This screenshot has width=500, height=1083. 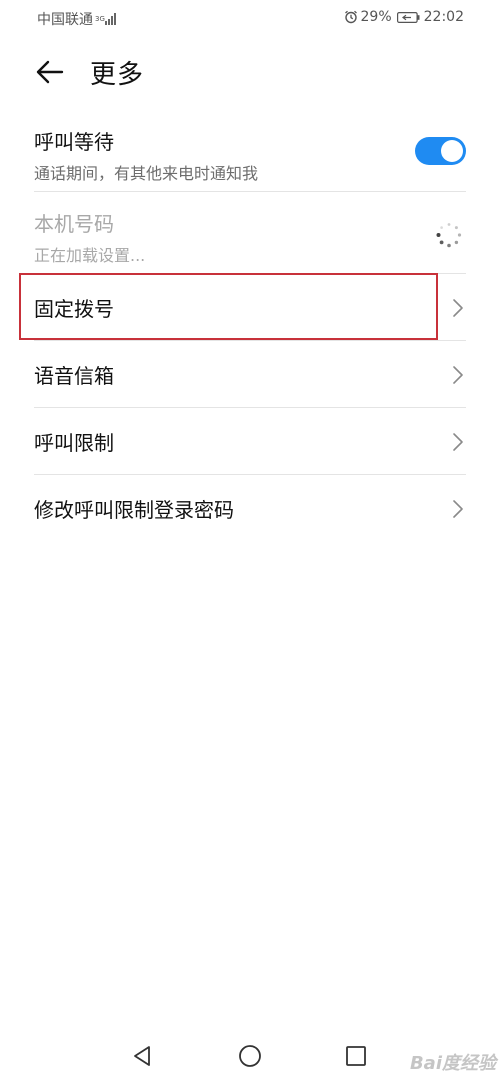 What do you see at coordinates (452, 1063) in the screenshot?
I see `watermark: Bai度经验` at bounding box center [452, 1063].